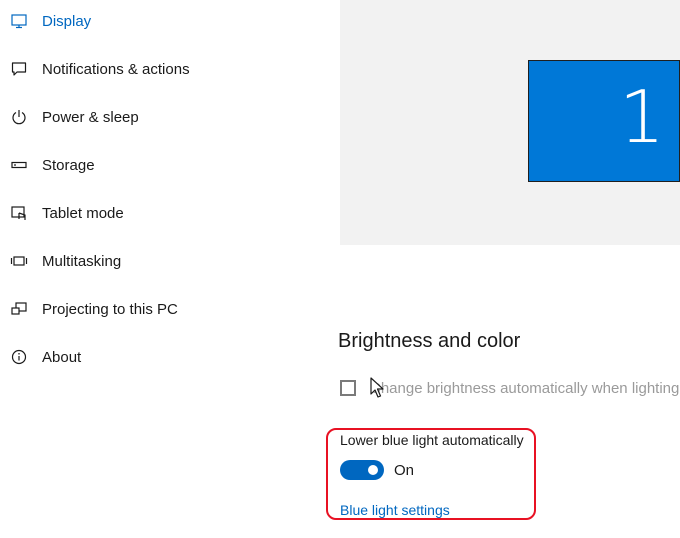  Describe the element at coordinates (82, 261) in the screenshot. I see `sidebar-item-label: Multitasking` at that location.